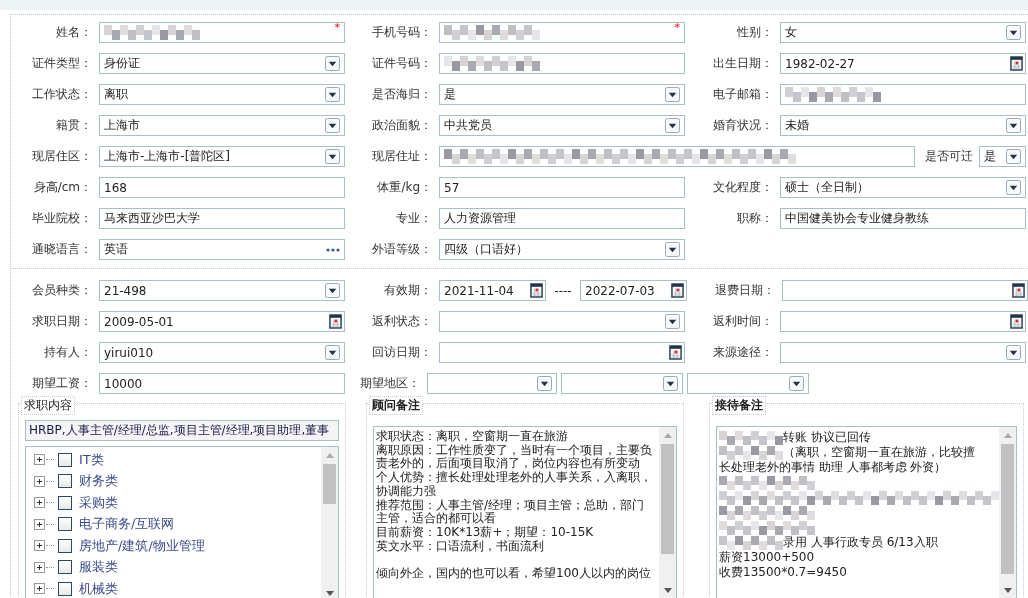 The width and height of the screenshot is (1028, 598). Describe the element at coordinates (562, 249) in the screenshot. I see `dropdown: 四级（口语好）` at that location.